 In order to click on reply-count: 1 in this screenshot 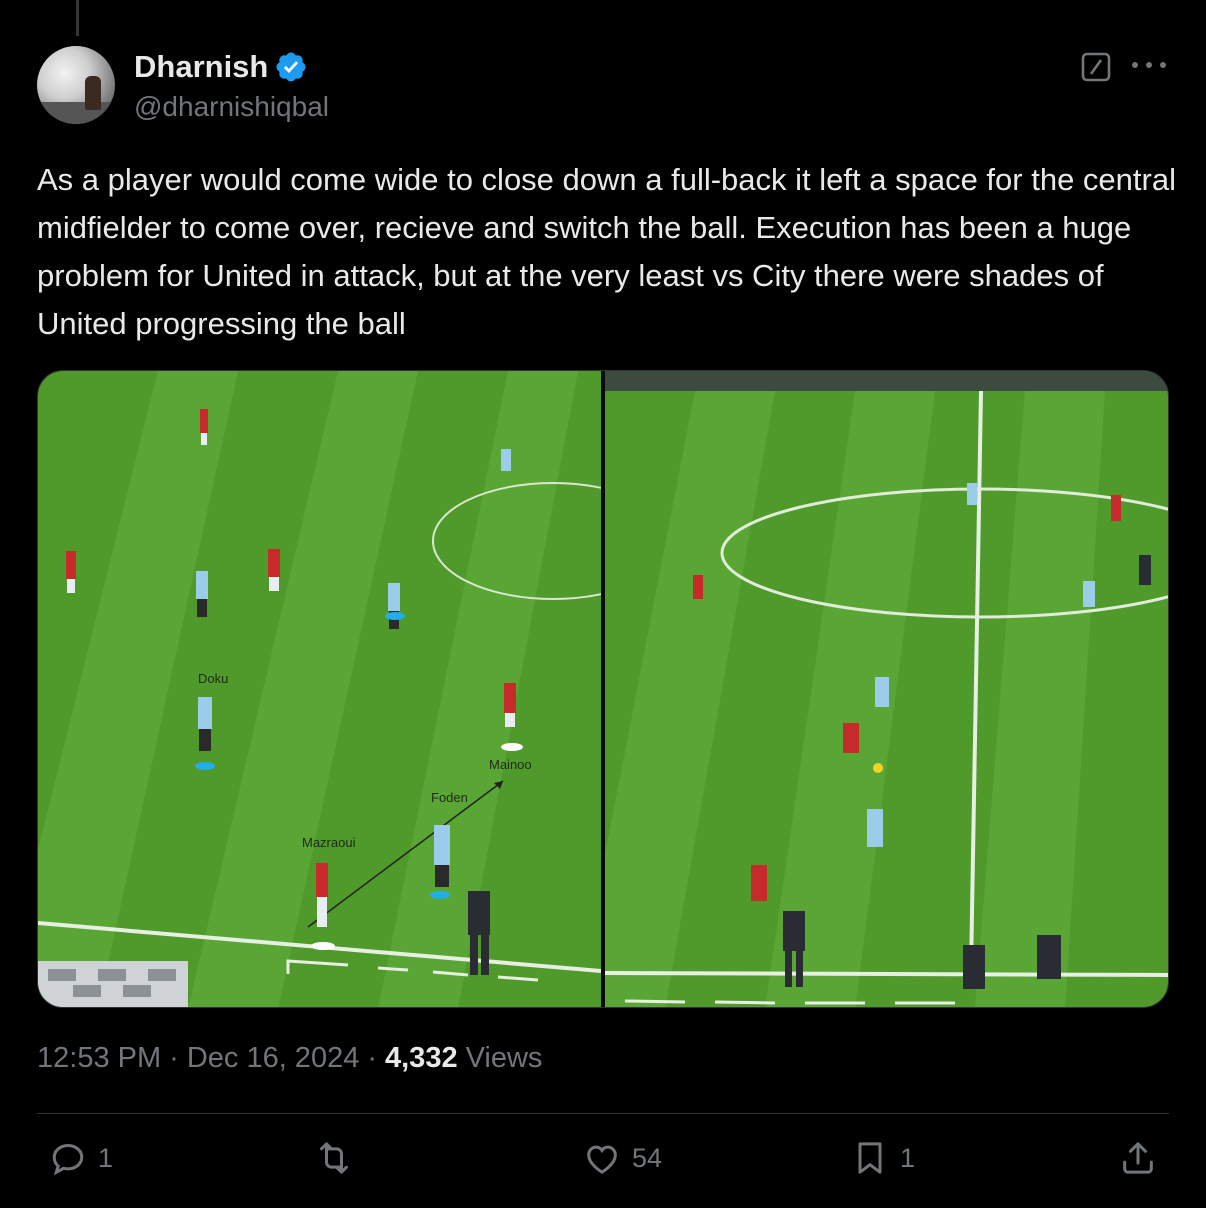, I will do `click(106, 1157)`.